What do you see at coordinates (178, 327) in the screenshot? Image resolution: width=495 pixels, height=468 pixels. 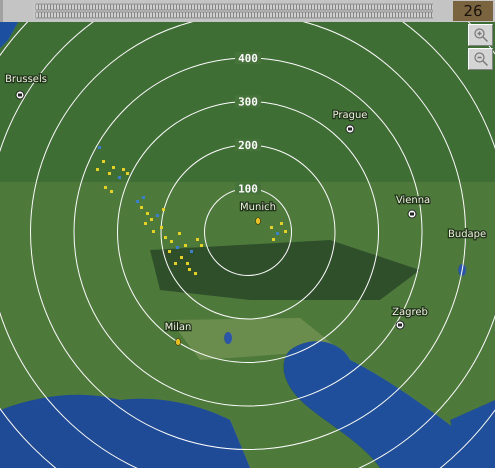 I see `city-label: Milan` at bounding box center [178, 327].